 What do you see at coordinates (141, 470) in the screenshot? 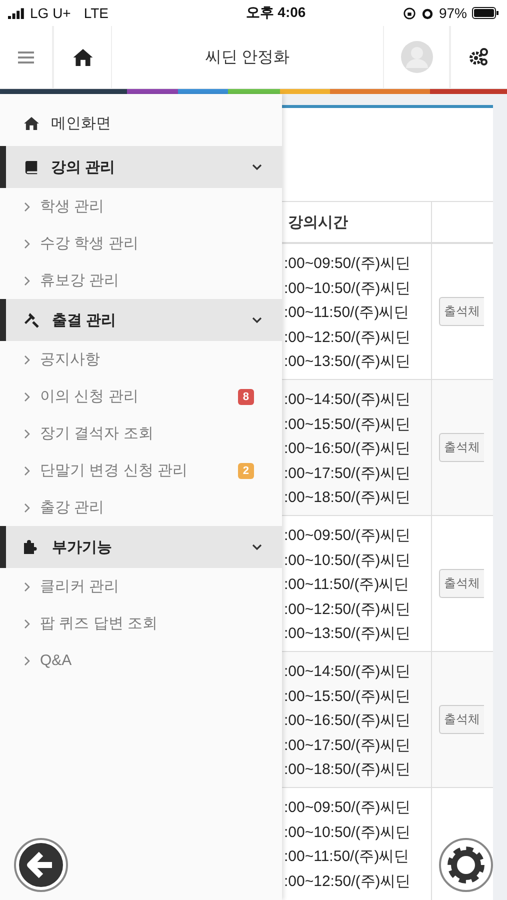
I see `submenu-item: 단말기 변경 신청 관리 2` at bounding box center [141, 470].